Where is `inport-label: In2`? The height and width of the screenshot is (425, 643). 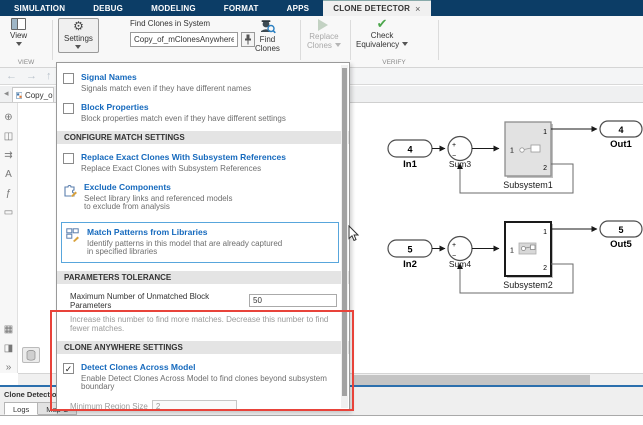
inport-label: In2 is located at coordinates (410, 264).